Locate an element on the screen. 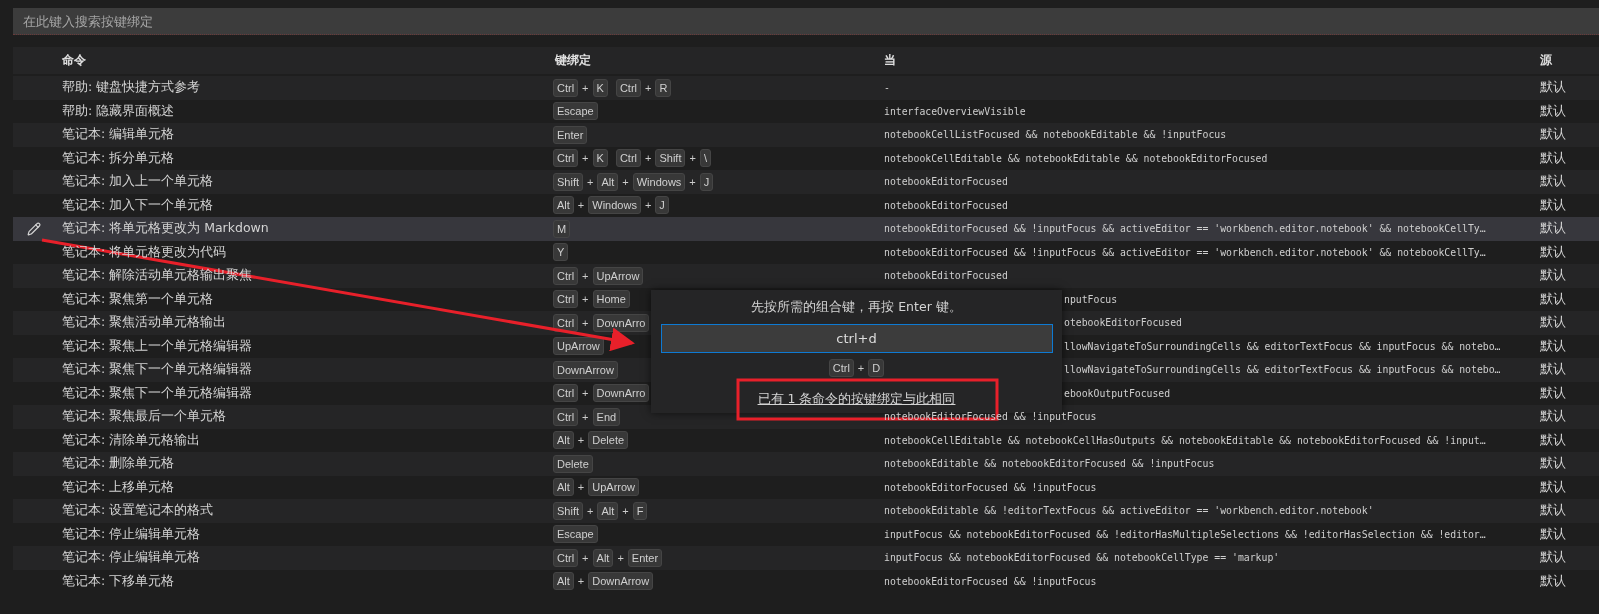 Image resolution: width=1599 pixels, height=614 pixels. command-cell-text: 笔记本: 加入上一个单元格 is located at coordinates (138, 182).